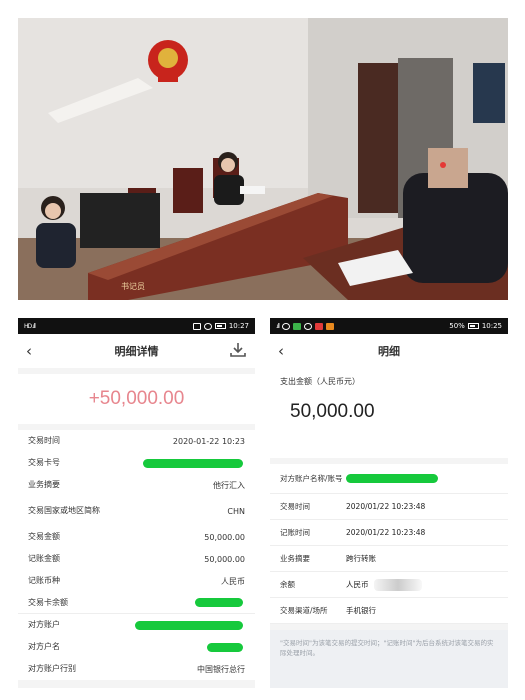 Image resolution: width=525 pixels, height=700 pixels. I want to click on location-icon, so click(307, 326).